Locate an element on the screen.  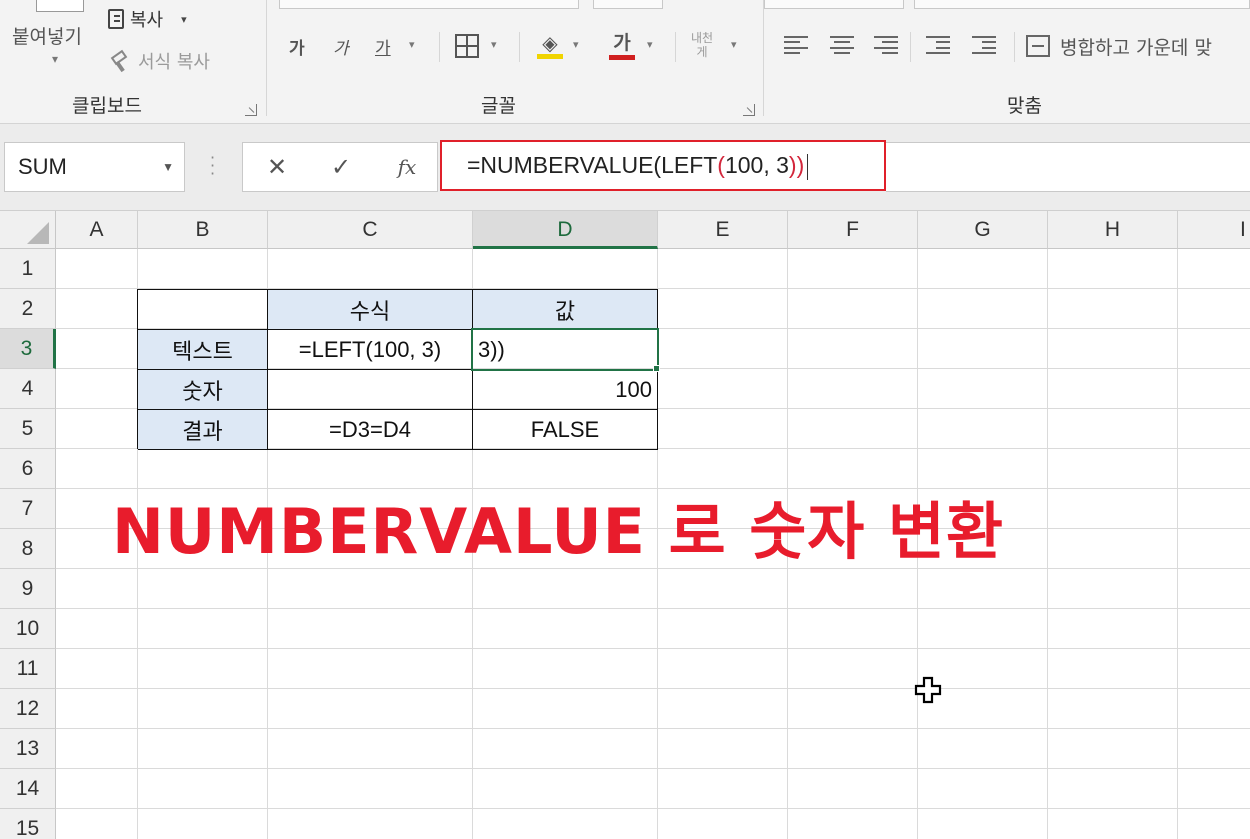
font-launcher-icon is located at coordinates (749, 110).